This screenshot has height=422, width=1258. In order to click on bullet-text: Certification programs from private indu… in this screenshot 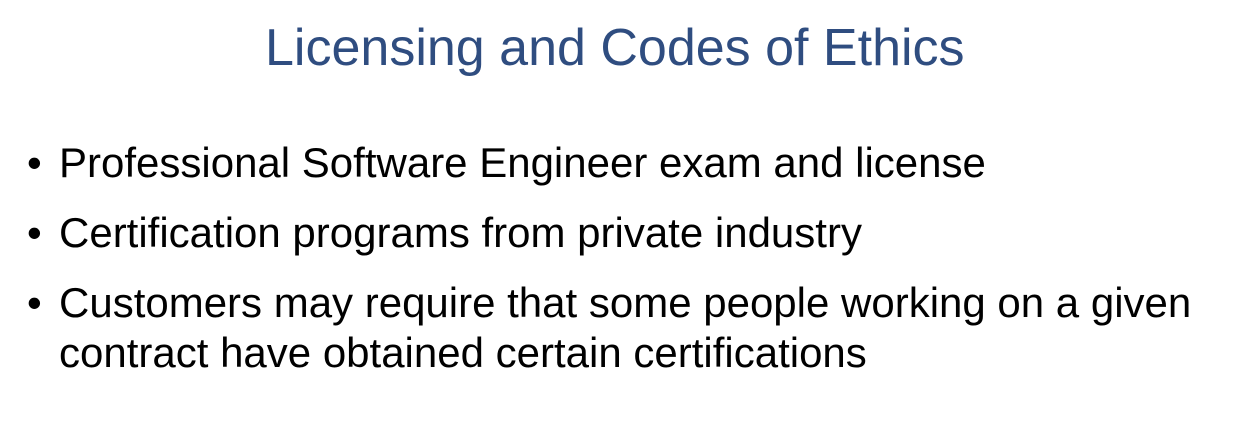, I will do `click(460, 232)`.